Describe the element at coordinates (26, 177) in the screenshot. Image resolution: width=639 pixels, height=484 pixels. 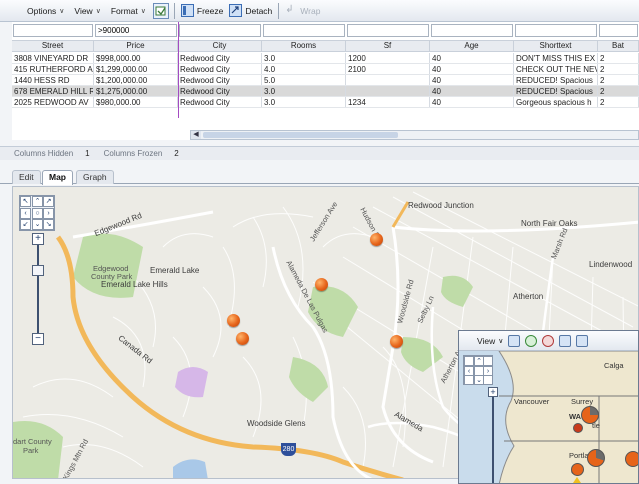
I see `tab-edit: Edit` at that location.